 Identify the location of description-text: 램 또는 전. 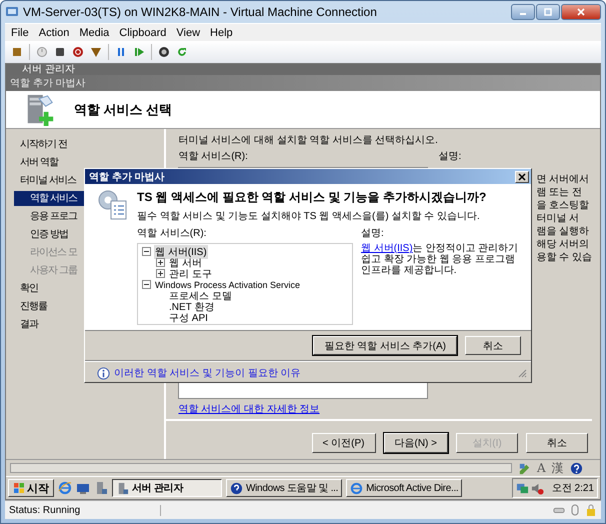
(559, 192).